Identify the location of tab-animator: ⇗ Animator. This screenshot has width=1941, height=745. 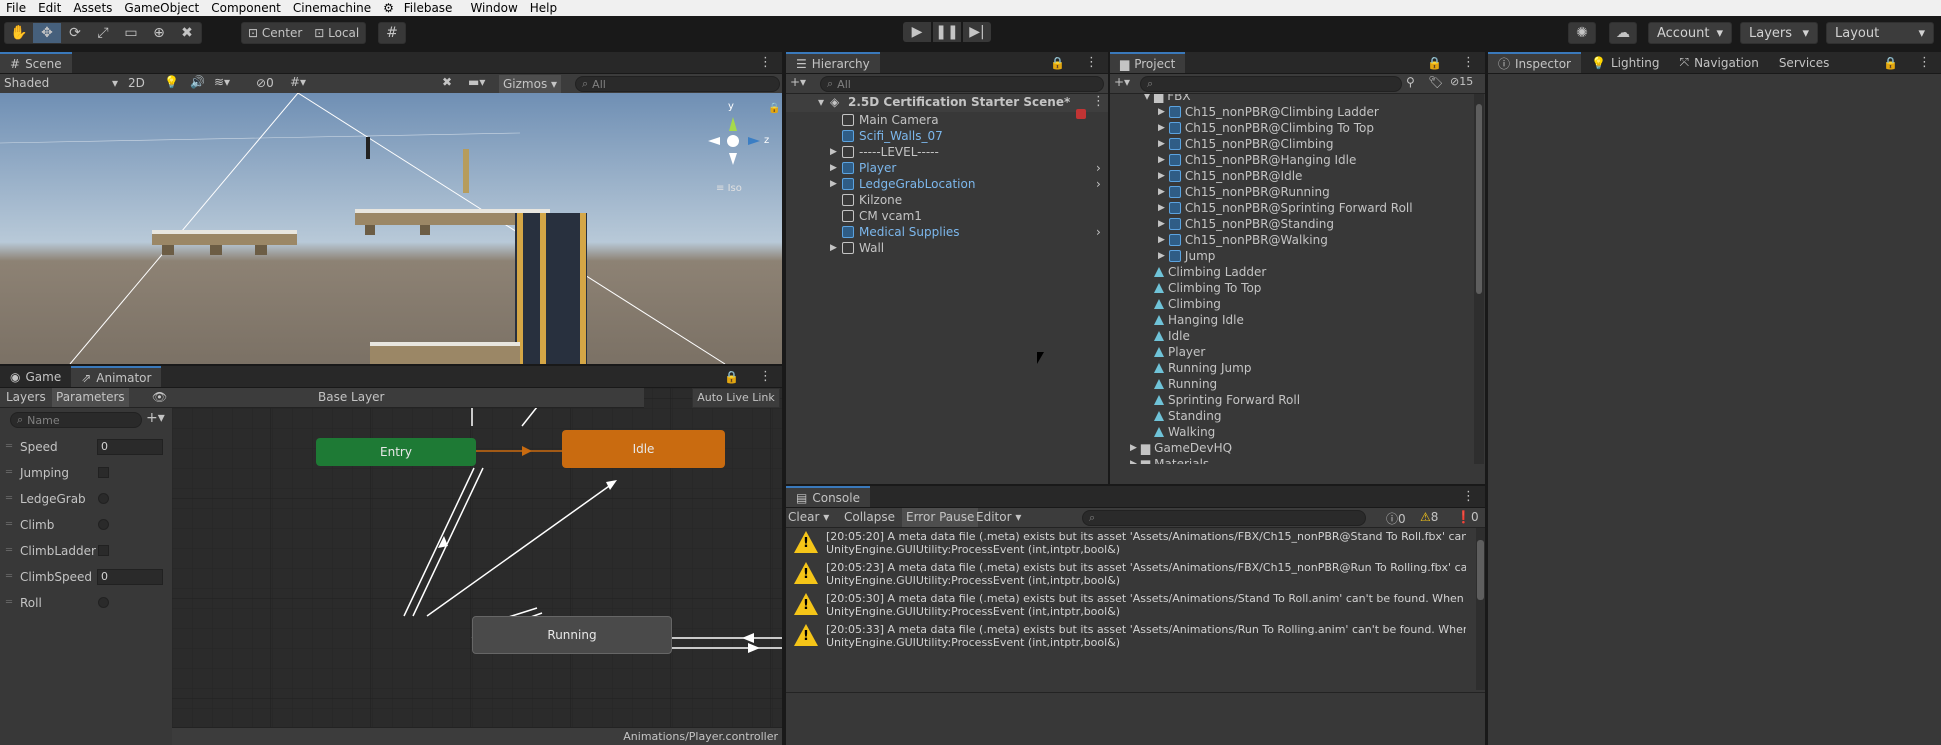
(116, 376).